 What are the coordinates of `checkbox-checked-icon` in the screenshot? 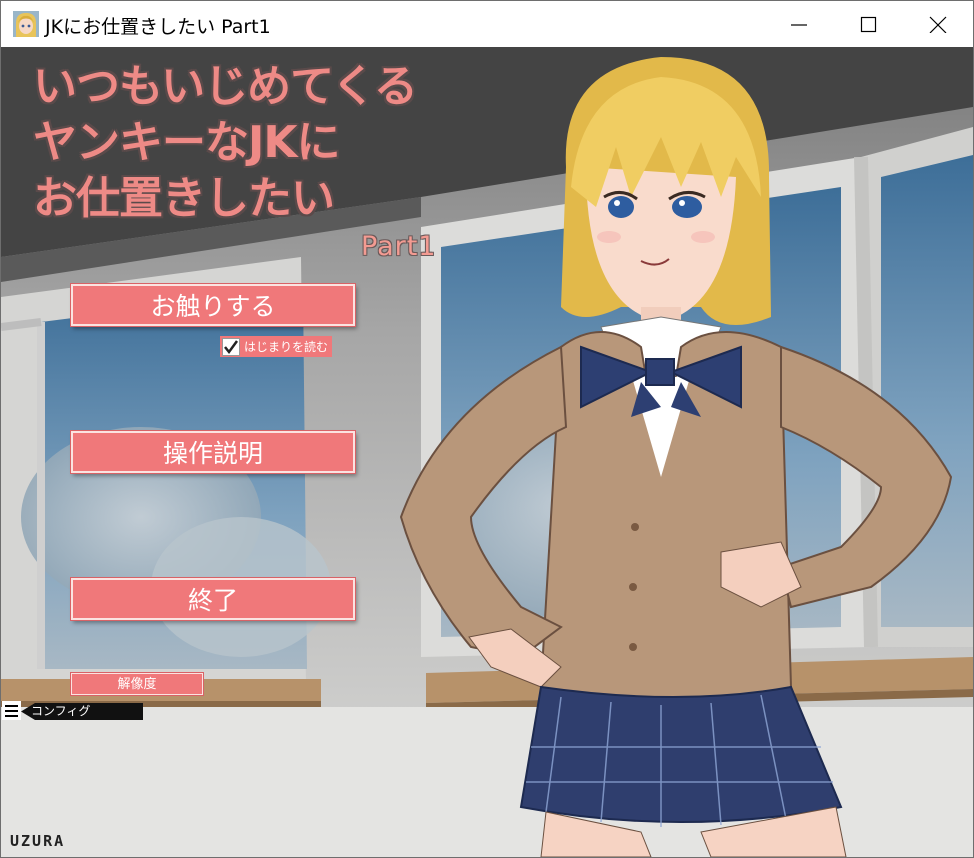 It's located at (231, 346).